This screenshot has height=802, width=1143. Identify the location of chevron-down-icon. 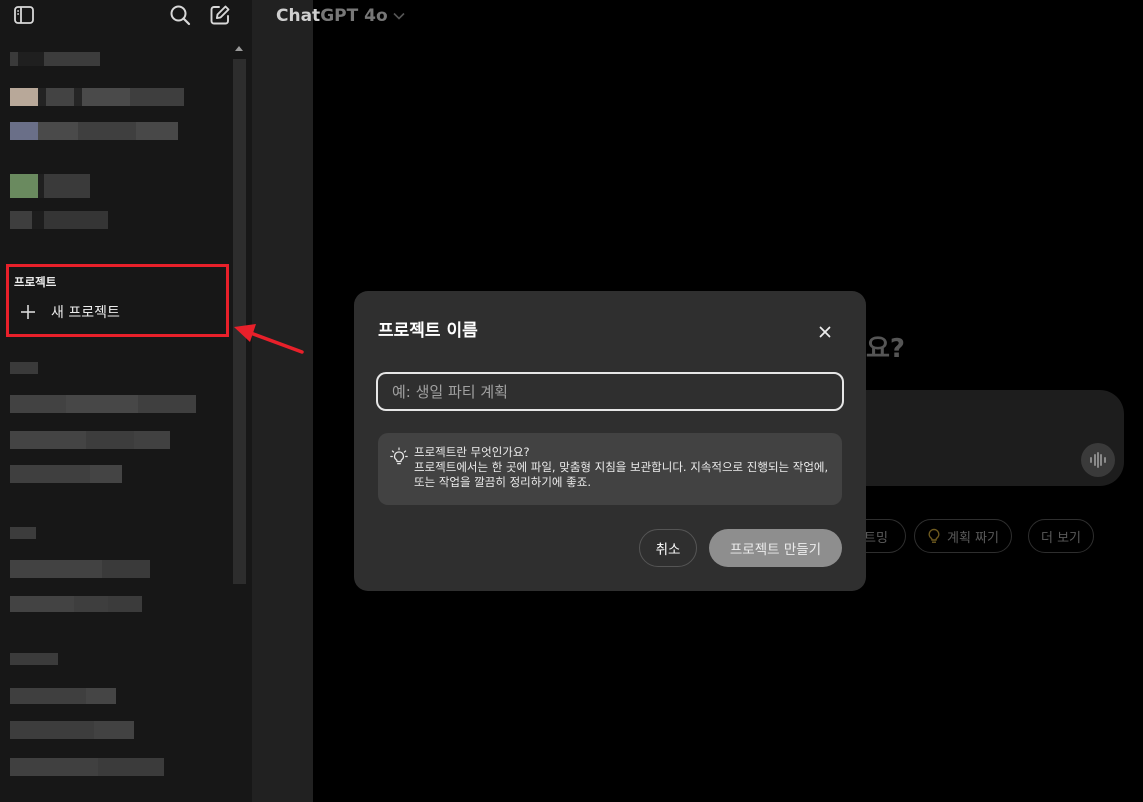
(399, 16).